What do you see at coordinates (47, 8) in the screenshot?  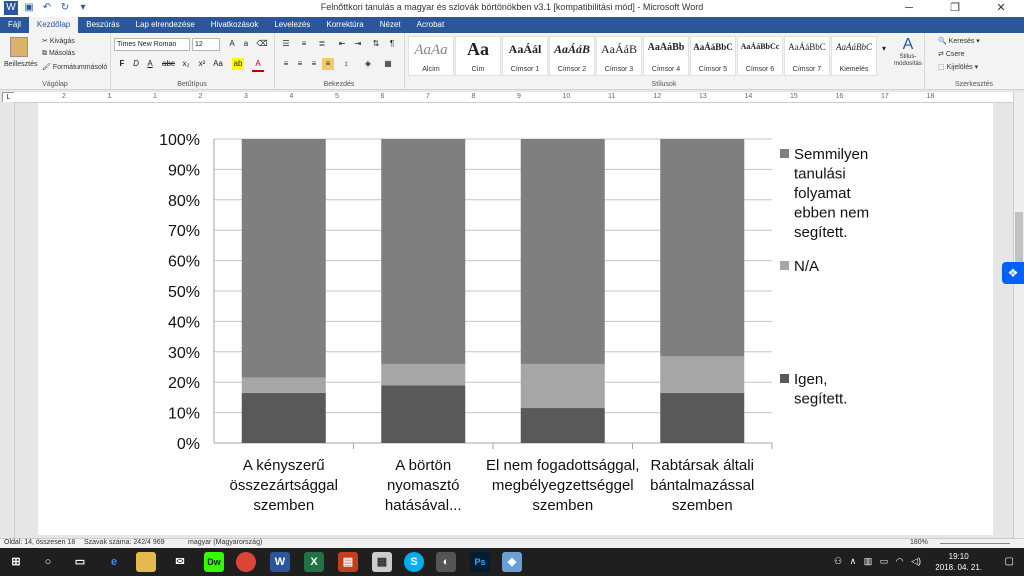 I see `undo-icon: ↶` at bounding box center [47, 8].